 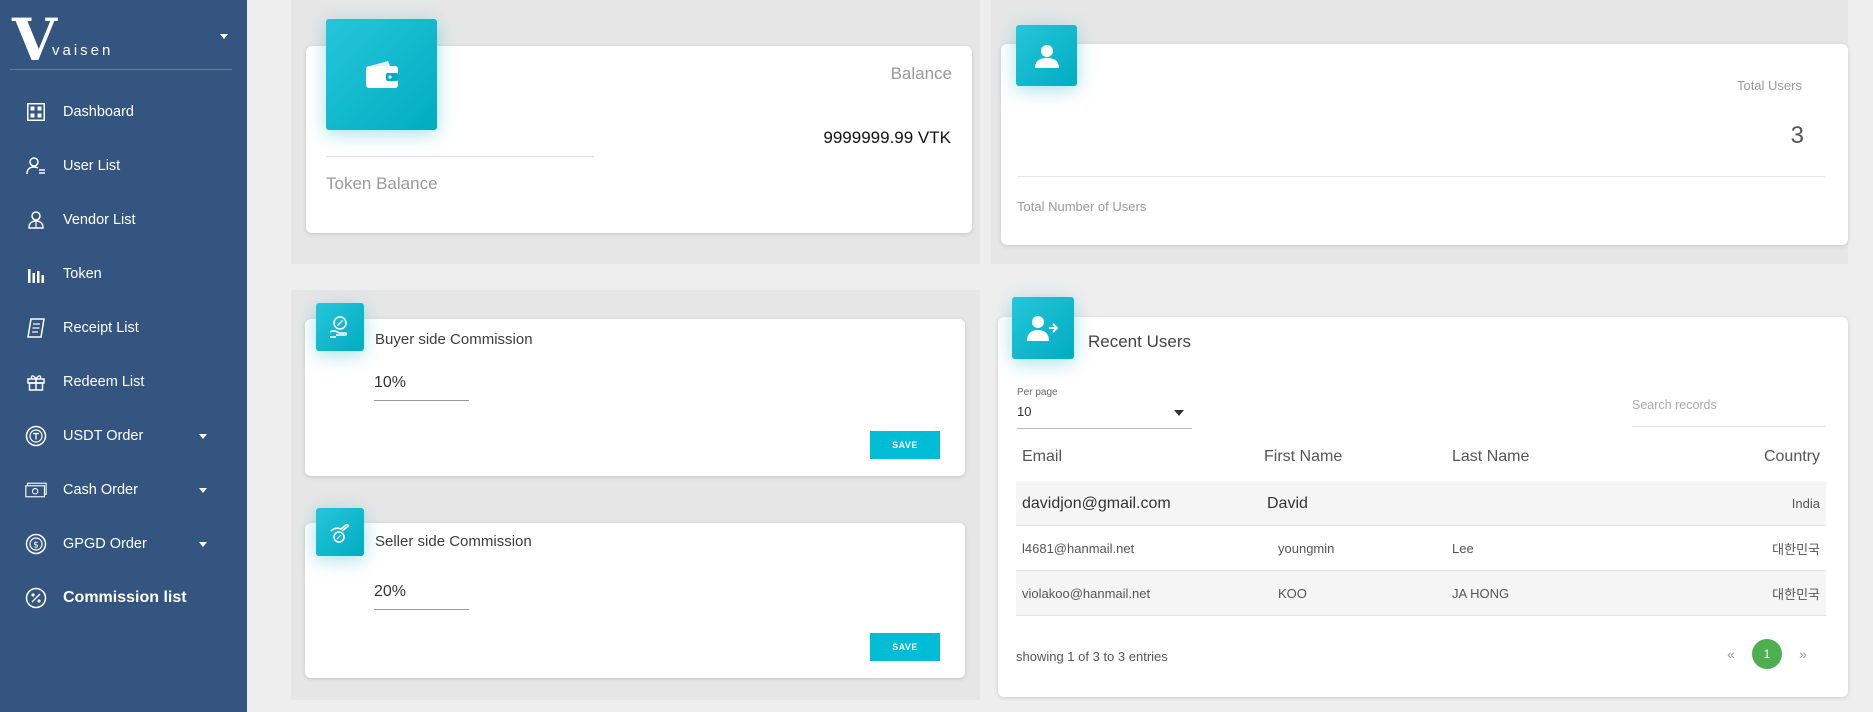 I want to click on sidebar-item-redeem-list: Redeem List, so click(x=123, y=382).